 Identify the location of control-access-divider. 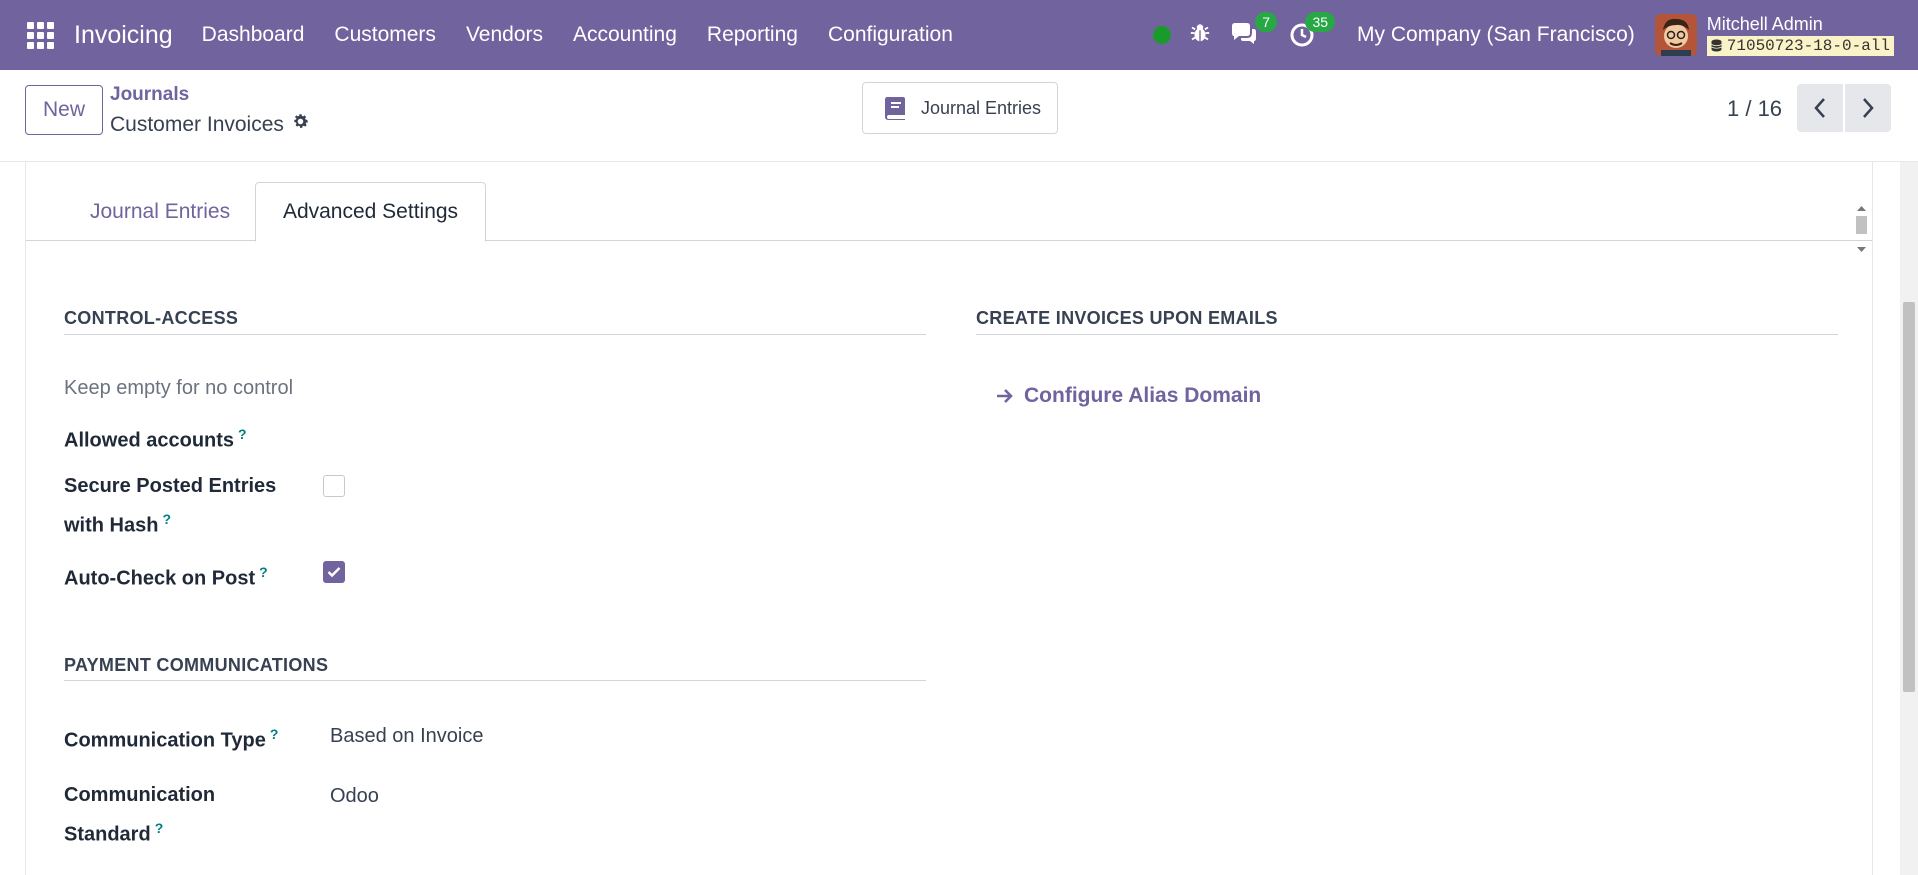
(495, 334).